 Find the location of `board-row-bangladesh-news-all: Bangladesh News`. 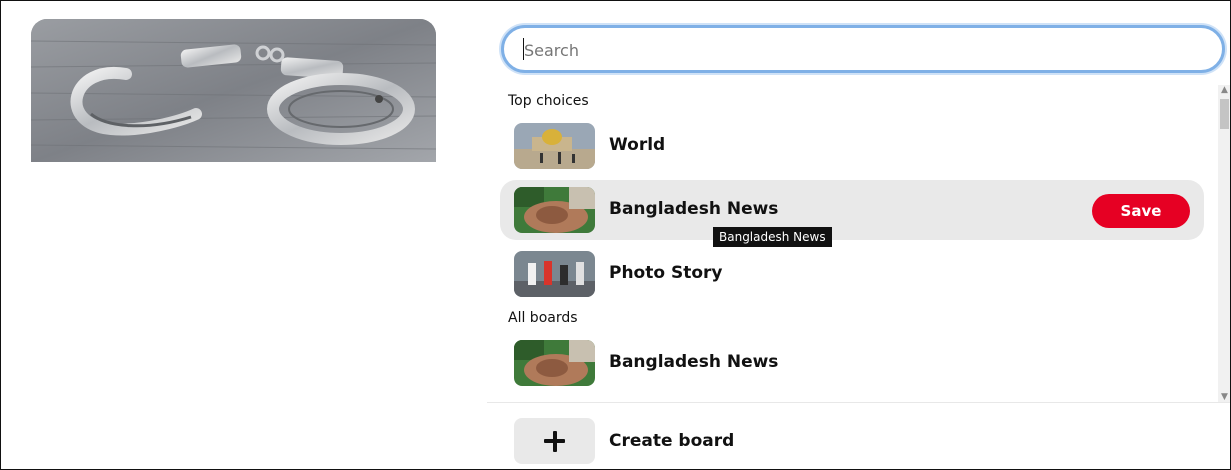

board-row-bangladesh-news-all: Bangladesh News is located at coordinates (852, 363).